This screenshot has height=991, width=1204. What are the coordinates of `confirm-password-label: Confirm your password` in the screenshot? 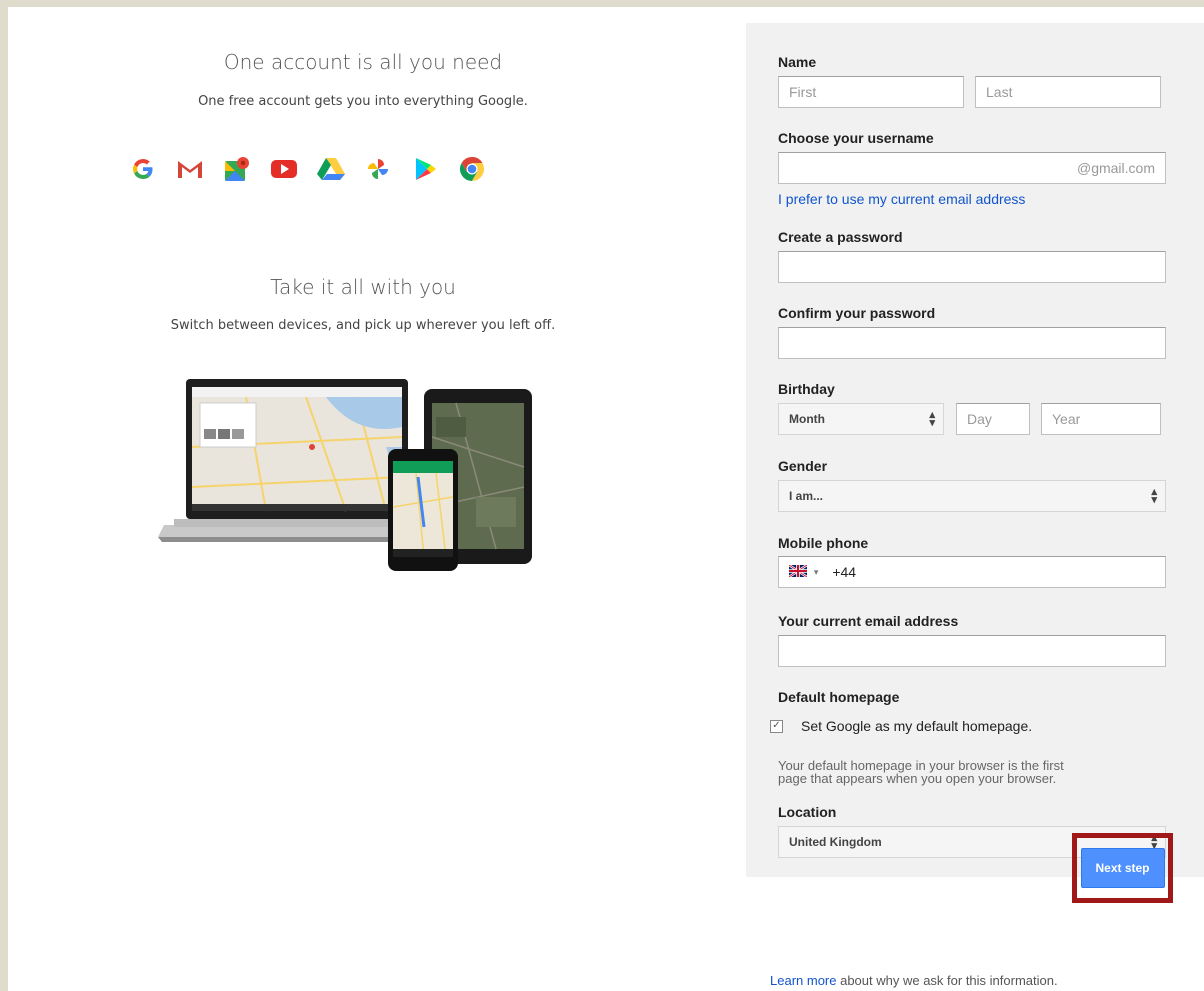 It's located at (857, 313).